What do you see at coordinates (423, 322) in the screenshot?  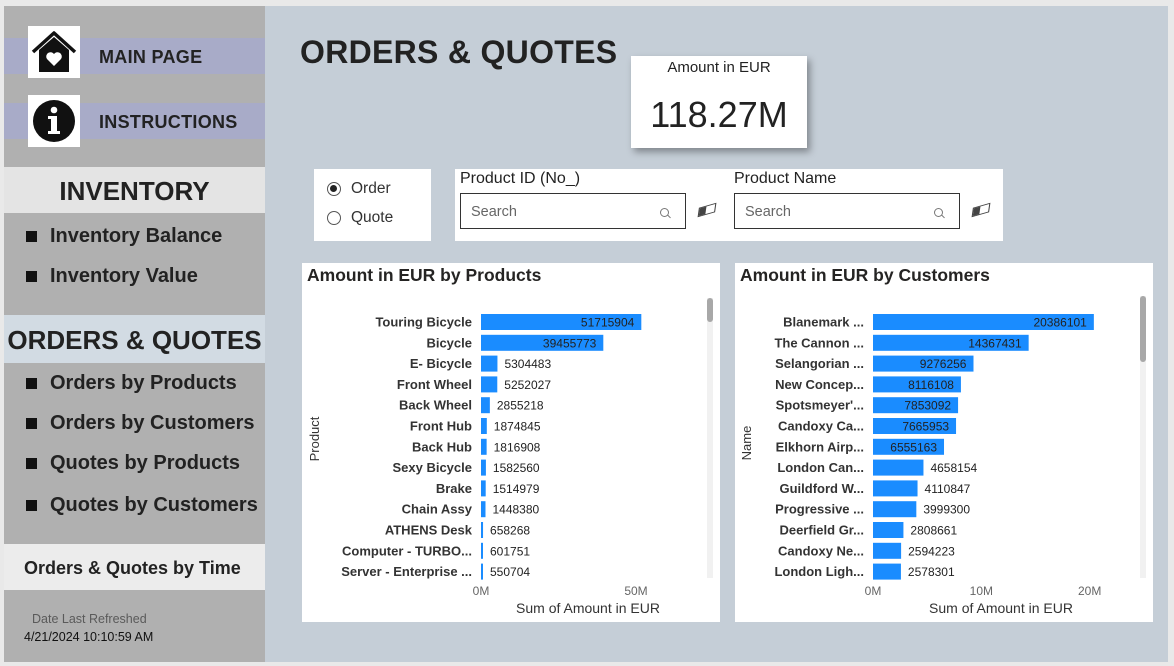 I see `category-label: Touring Bicycle` at bounding box center [423, 322].